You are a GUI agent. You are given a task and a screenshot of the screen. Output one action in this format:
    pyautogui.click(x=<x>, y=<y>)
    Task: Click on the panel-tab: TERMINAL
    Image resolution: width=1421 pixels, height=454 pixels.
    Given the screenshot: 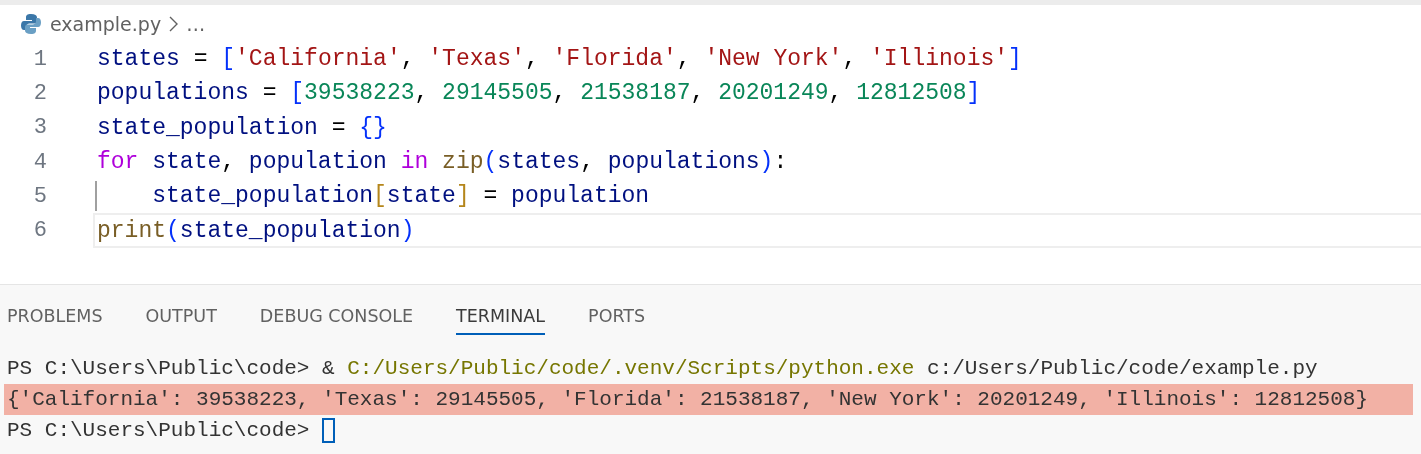 What is the action you would take?
    pyautogui.click(x=501, y=316)
    